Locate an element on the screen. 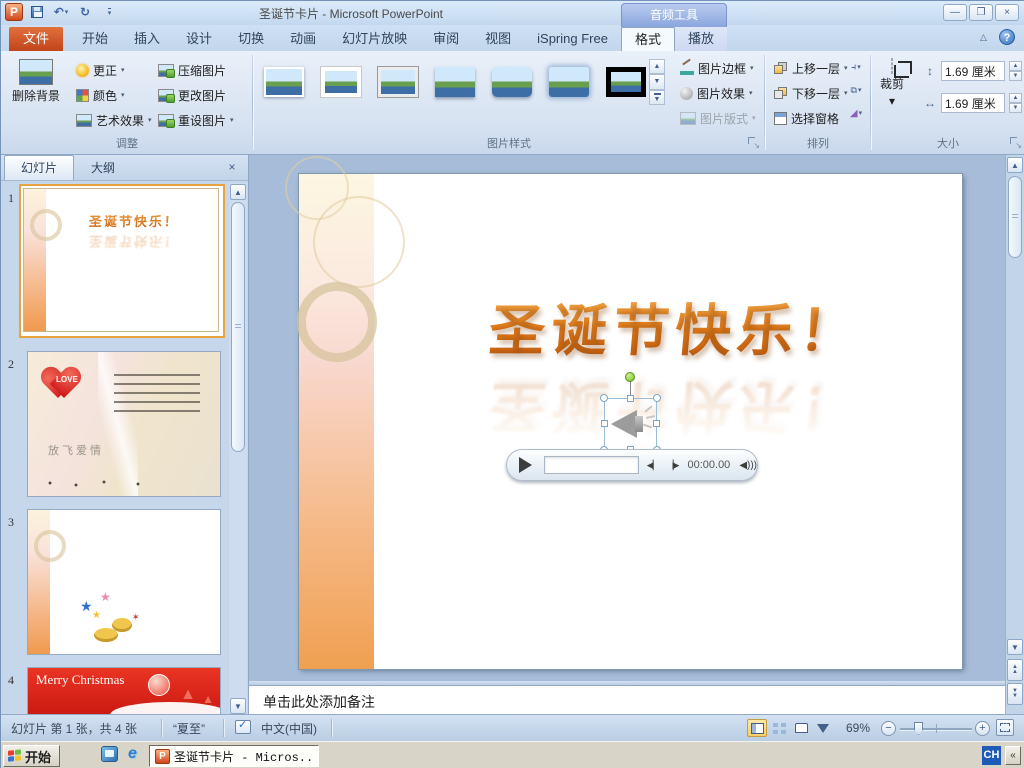 The width and height of the screenshot is (1024, 768). artistic-effects-button: 艺术效果 ▾ is located at coordinates (114, 120).